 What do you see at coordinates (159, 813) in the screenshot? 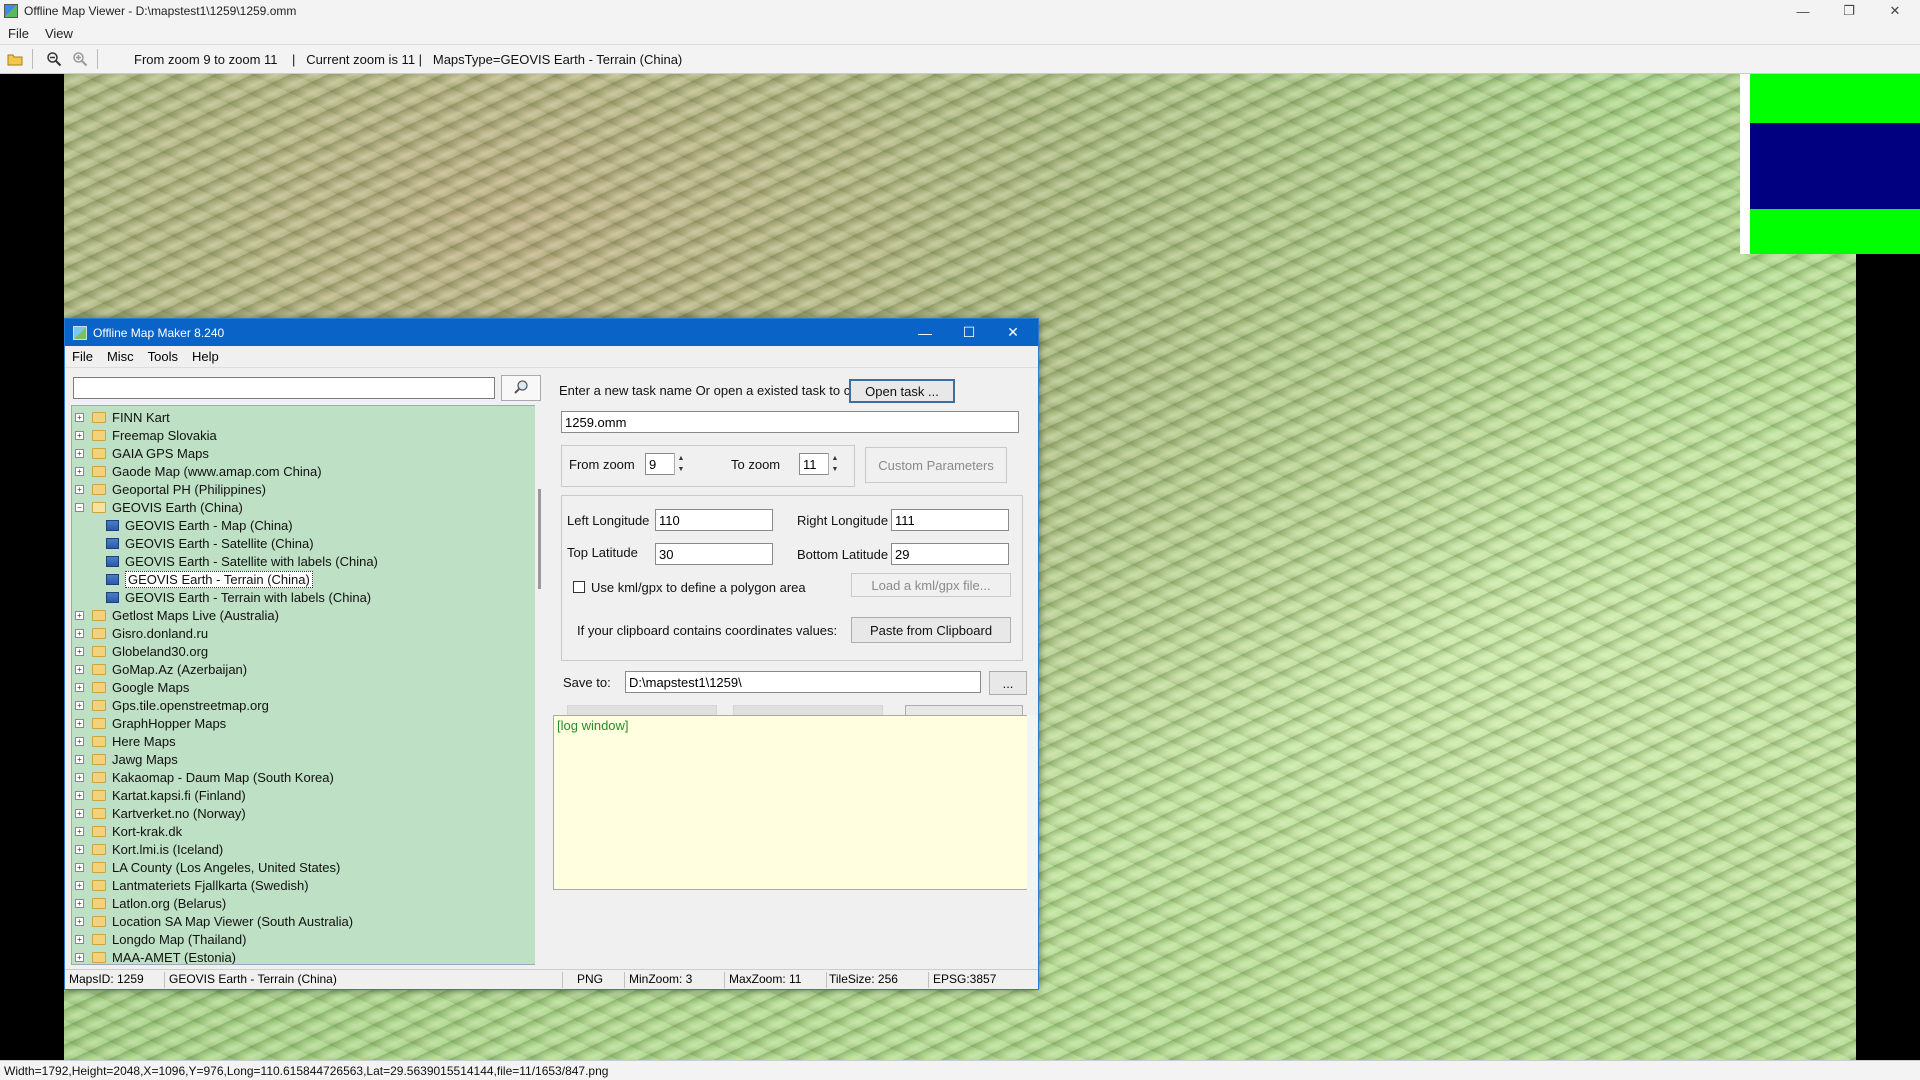
I see `tree-folder-item: + Kartverket.no (Norway)` at bounding box center [159, 813].